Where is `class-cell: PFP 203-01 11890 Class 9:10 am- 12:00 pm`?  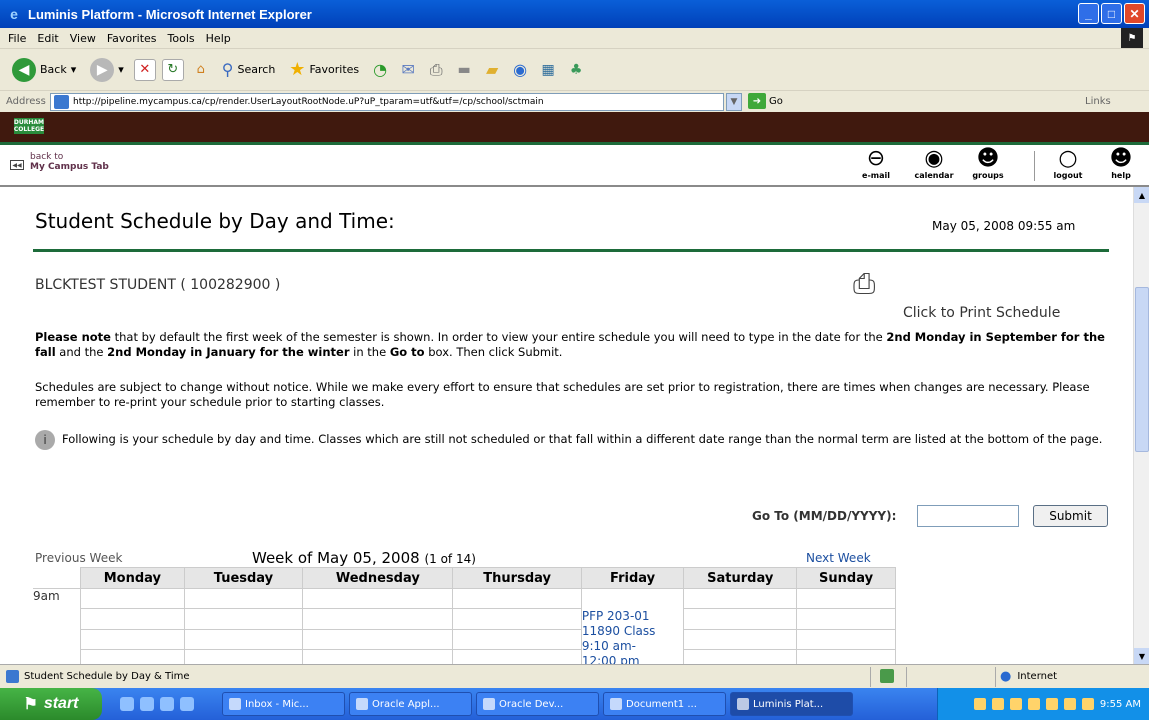
class-cell: PFP 203-01 11890 Class 9:10 am- 12:00 pm is located at coordinates (632, 626).